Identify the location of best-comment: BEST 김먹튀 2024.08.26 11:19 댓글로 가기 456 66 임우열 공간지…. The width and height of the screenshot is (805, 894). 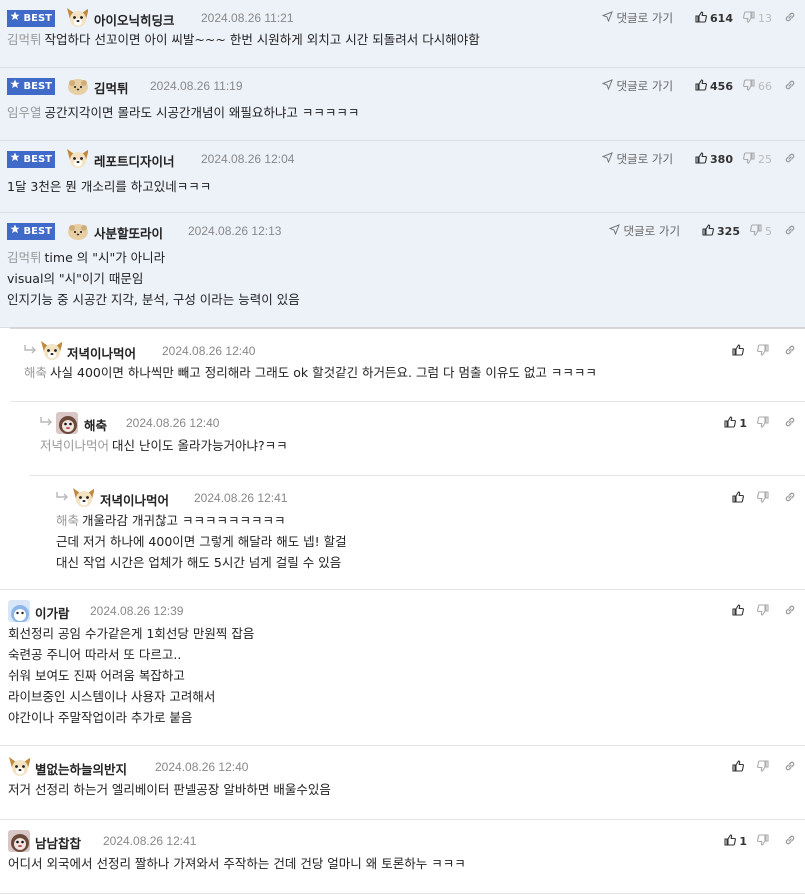
(402, 104).